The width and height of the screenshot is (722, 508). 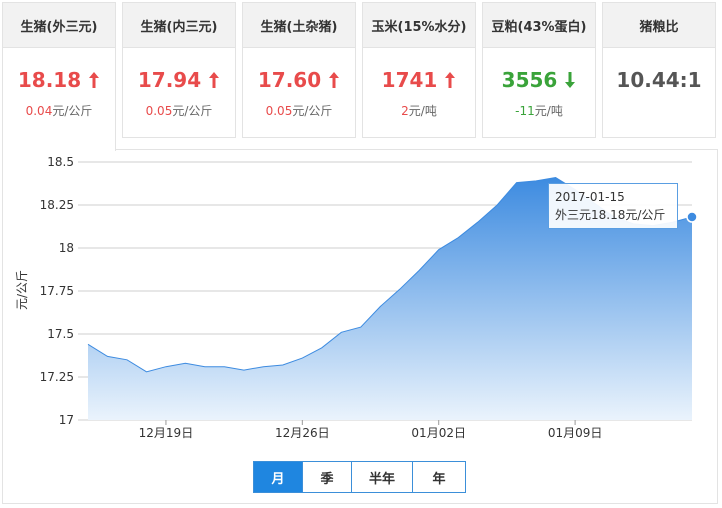 What do you see at coordinates (94, 80) in the screenshot?
I see `arrow-up-icon` at bounding box center [94, 80].